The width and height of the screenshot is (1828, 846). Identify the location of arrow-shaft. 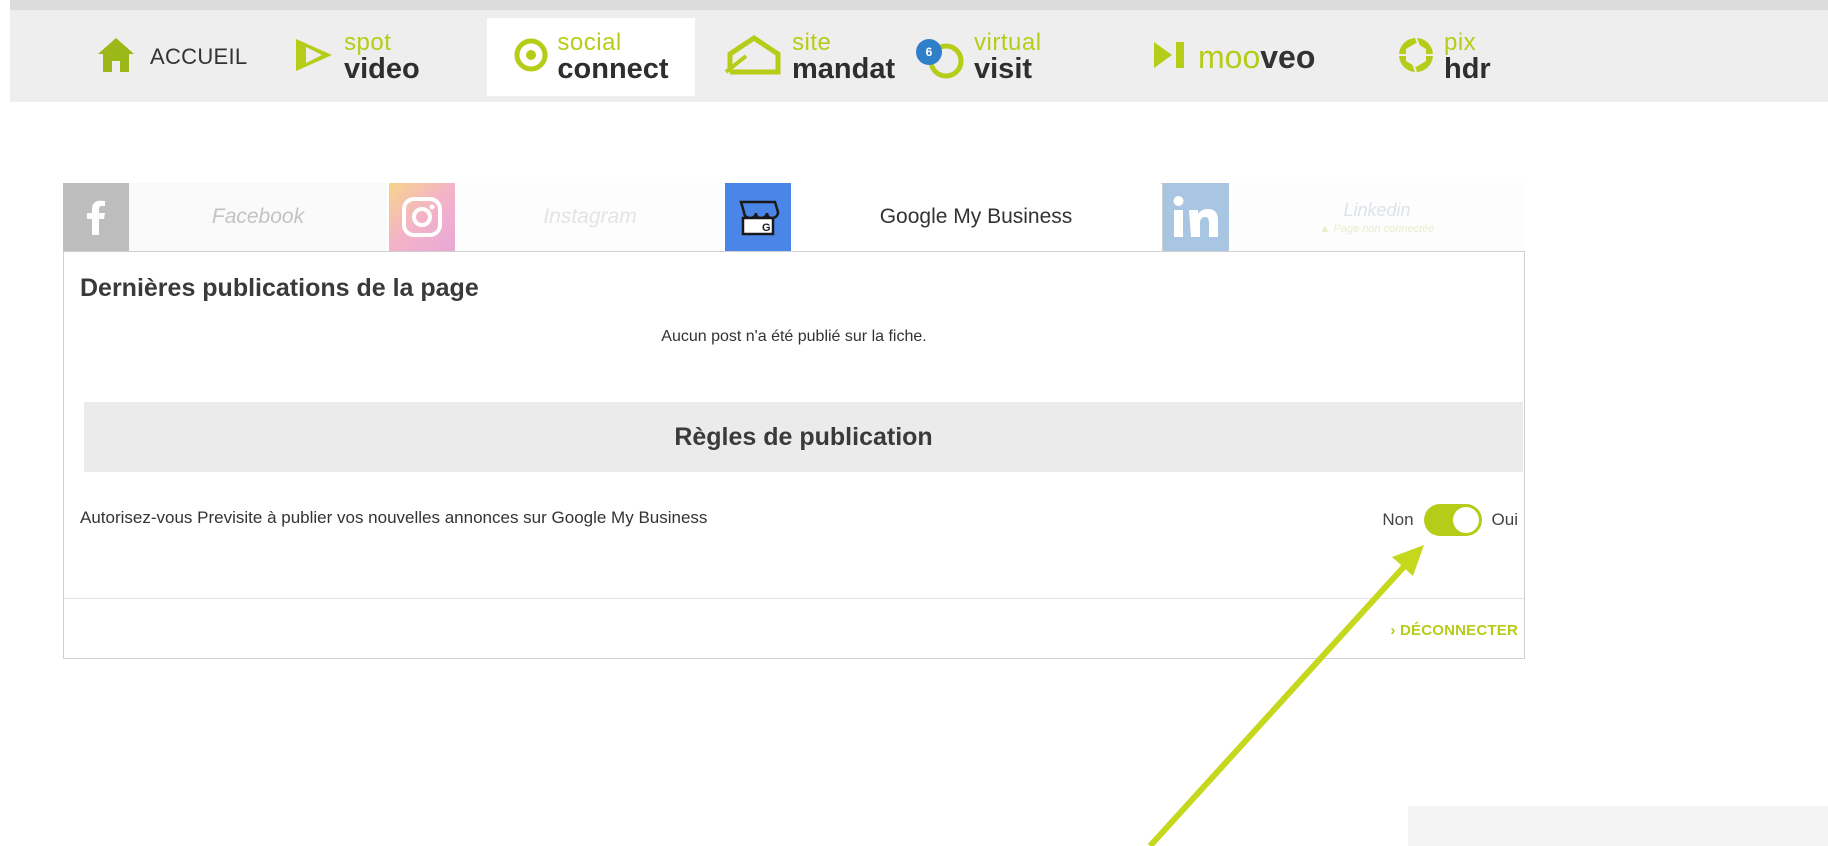
(1280, 701).